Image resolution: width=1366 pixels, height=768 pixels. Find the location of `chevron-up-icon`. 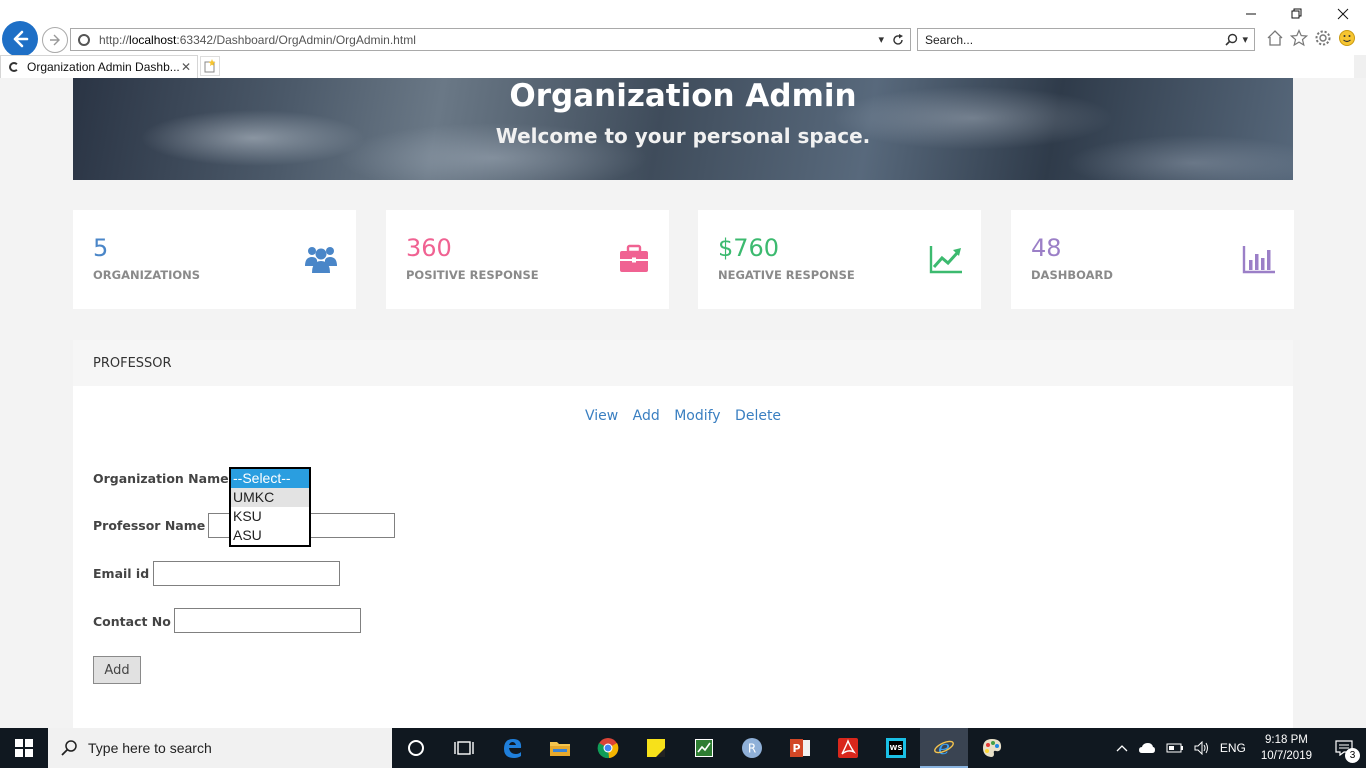

chevron-up-icon is located at coordinates (1122, 748).